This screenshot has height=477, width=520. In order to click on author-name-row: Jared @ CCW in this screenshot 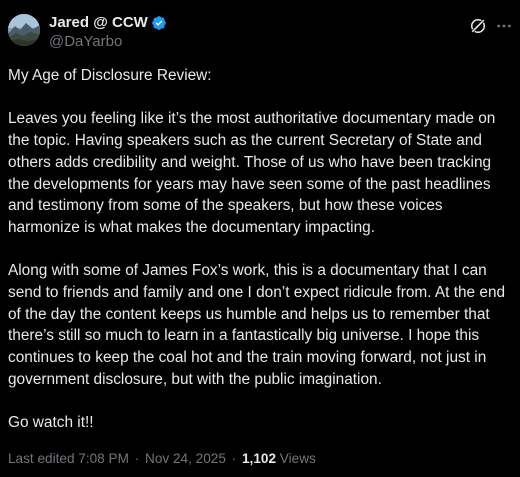, I will do `click(108, 23)`.